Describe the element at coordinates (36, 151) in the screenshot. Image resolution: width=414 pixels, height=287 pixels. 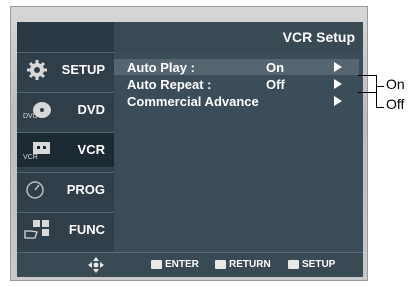
I see `vcr-icon: VCR` at that location.